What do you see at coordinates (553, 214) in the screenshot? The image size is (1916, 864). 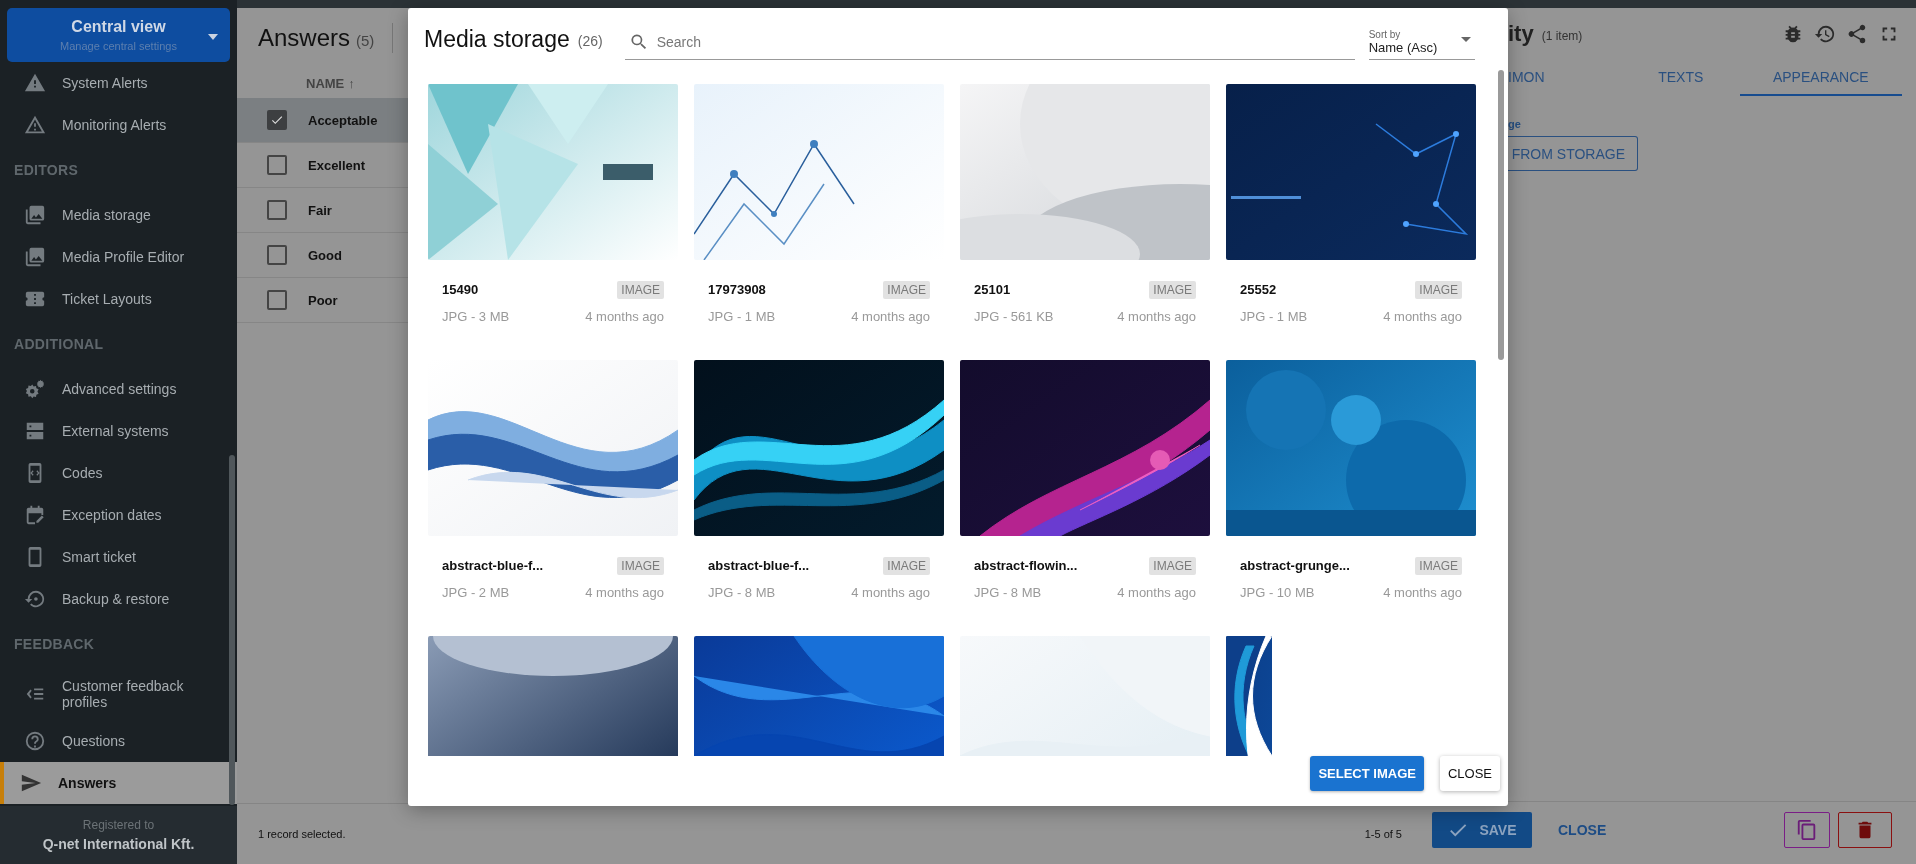 I see `media-card: 15490 IMAGE JPG - 3 MB 4 months ago` at bounding box center [553, 214].